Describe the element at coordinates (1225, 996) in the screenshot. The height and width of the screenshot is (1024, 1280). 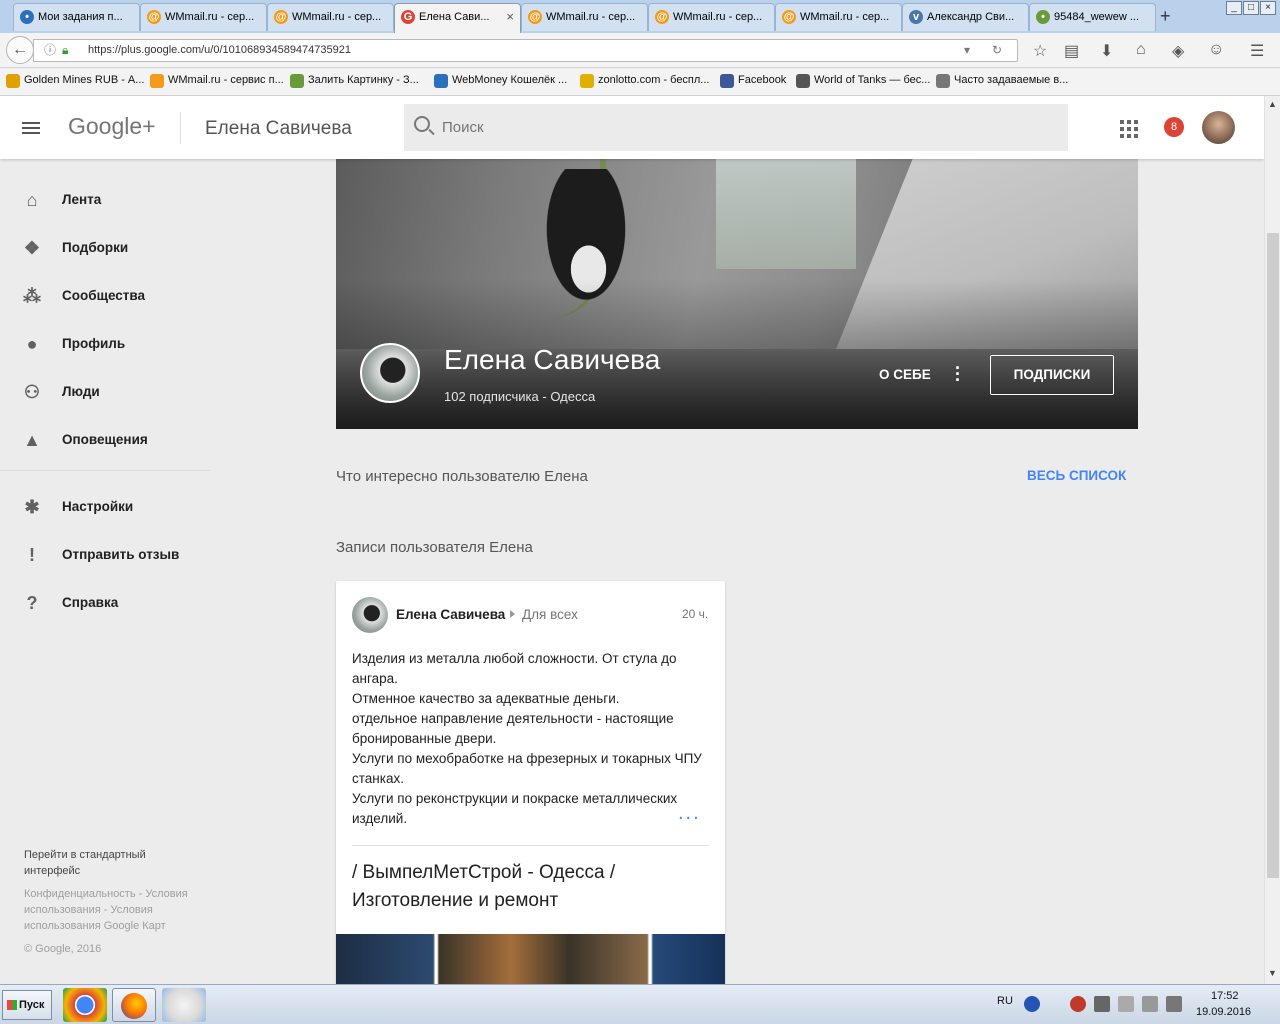
I see `clock-time: 17:52` at that location.